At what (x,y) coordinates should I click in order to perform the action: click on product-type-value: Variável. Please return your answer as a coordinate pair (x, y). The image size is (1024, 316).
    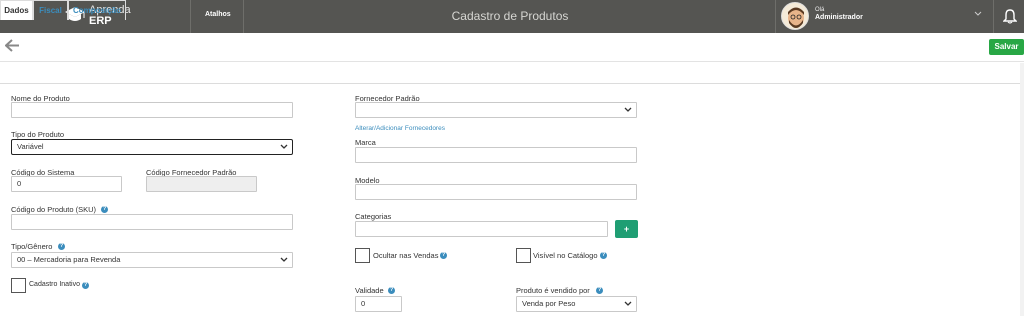
    Looking at the image, I should click on (30, 146).